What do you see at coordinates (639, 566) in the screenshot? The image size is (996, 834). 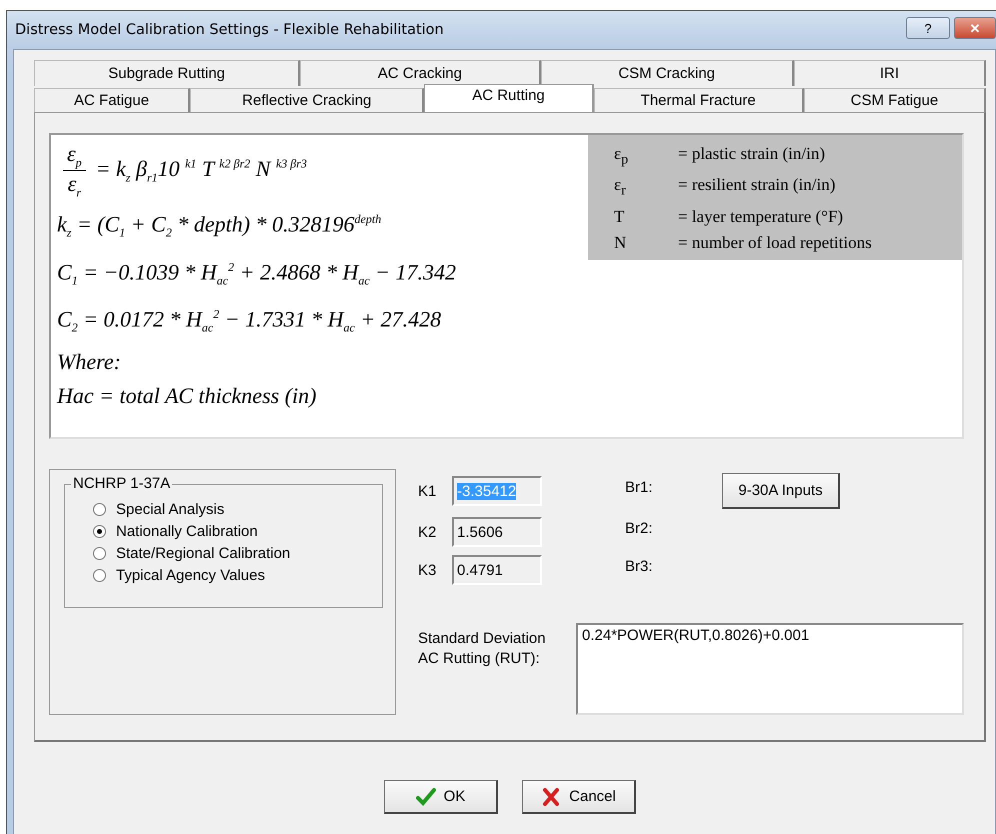 I see `field-label: Br3:` at bounding box center [639, 566].